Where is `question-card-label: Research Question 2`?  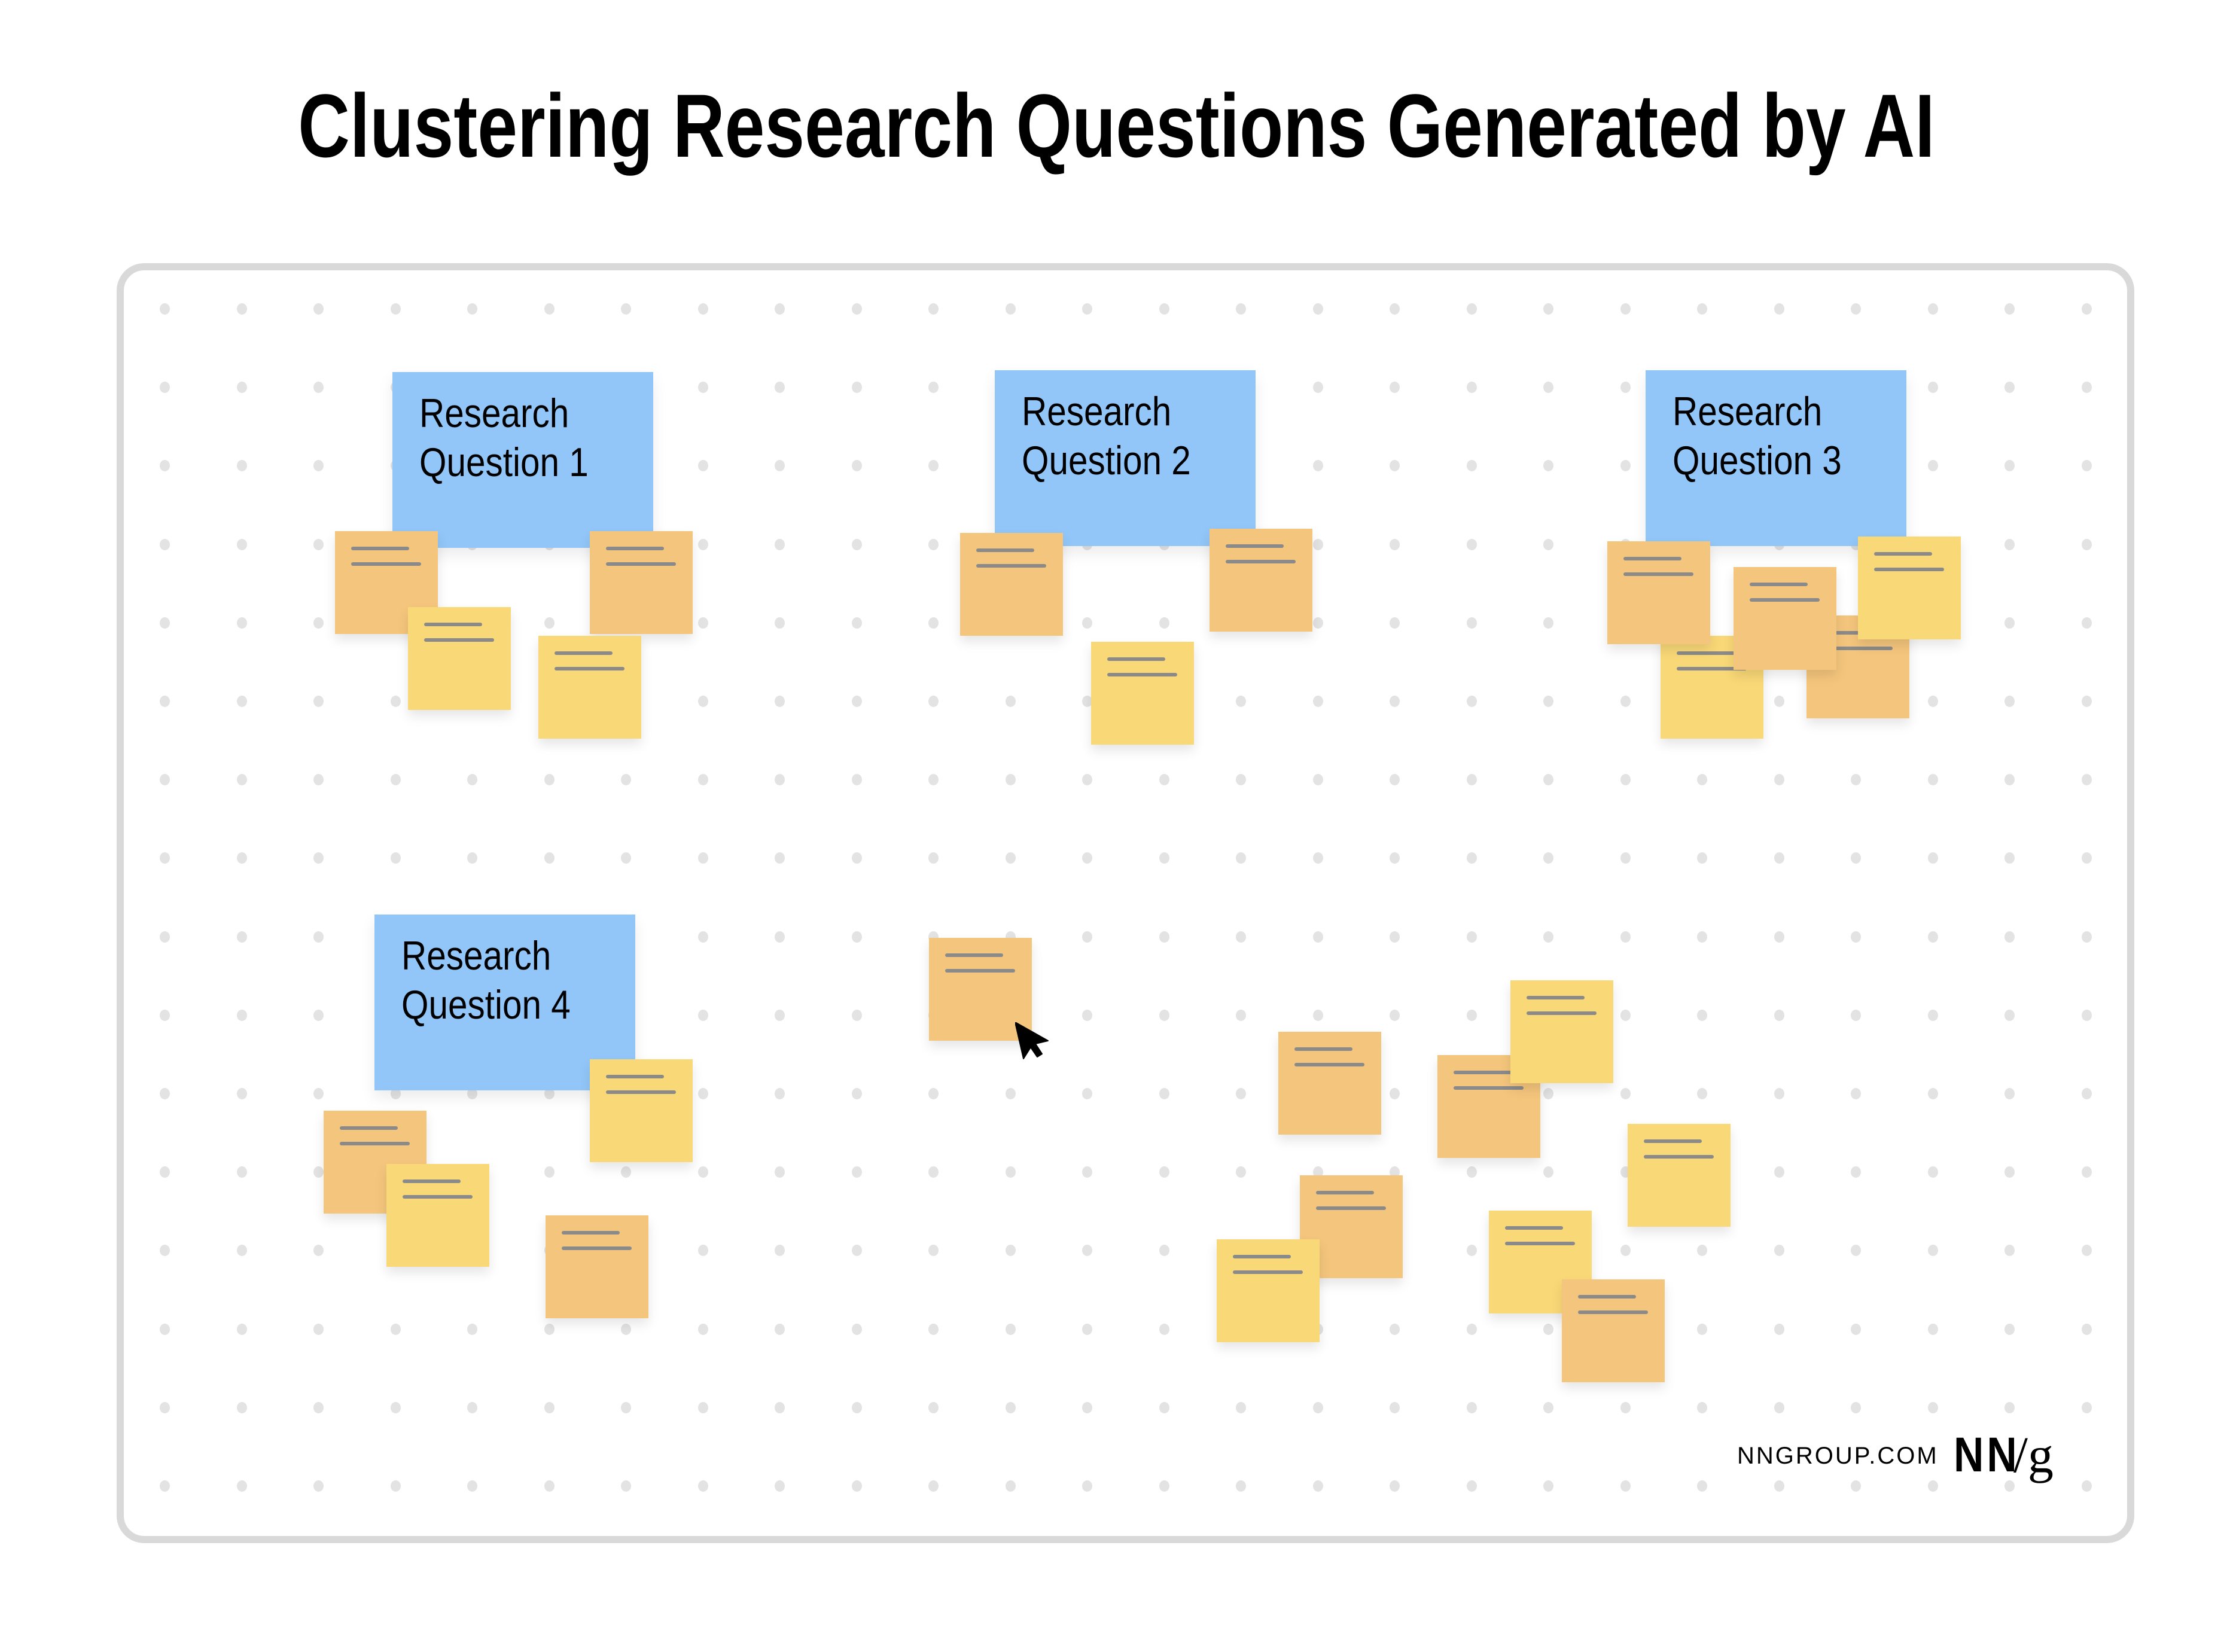 question-card-label: Research Question 2 is located at coordinates (1122, 436).